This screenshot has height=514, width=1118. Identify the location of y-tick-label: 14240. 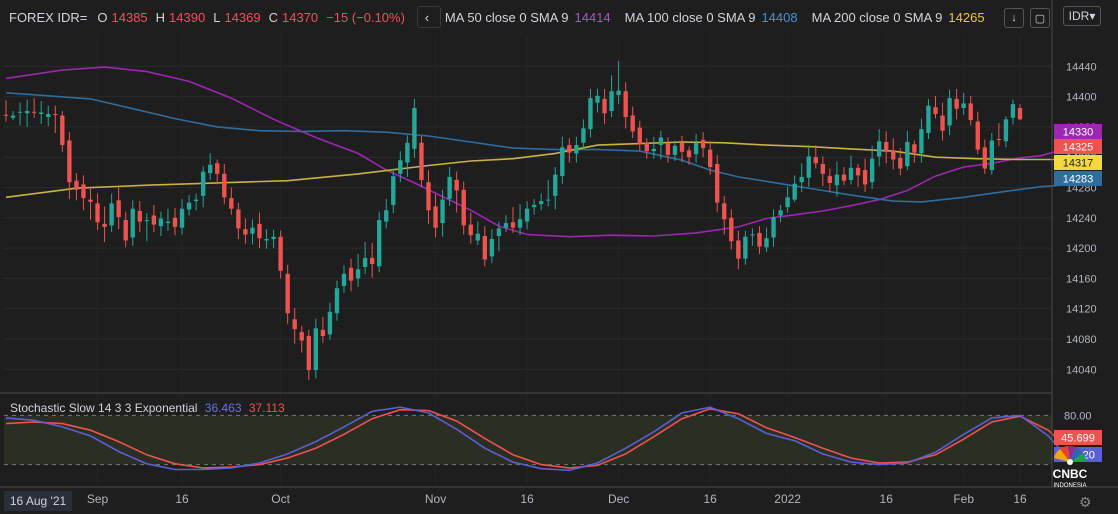
(1081, 219).